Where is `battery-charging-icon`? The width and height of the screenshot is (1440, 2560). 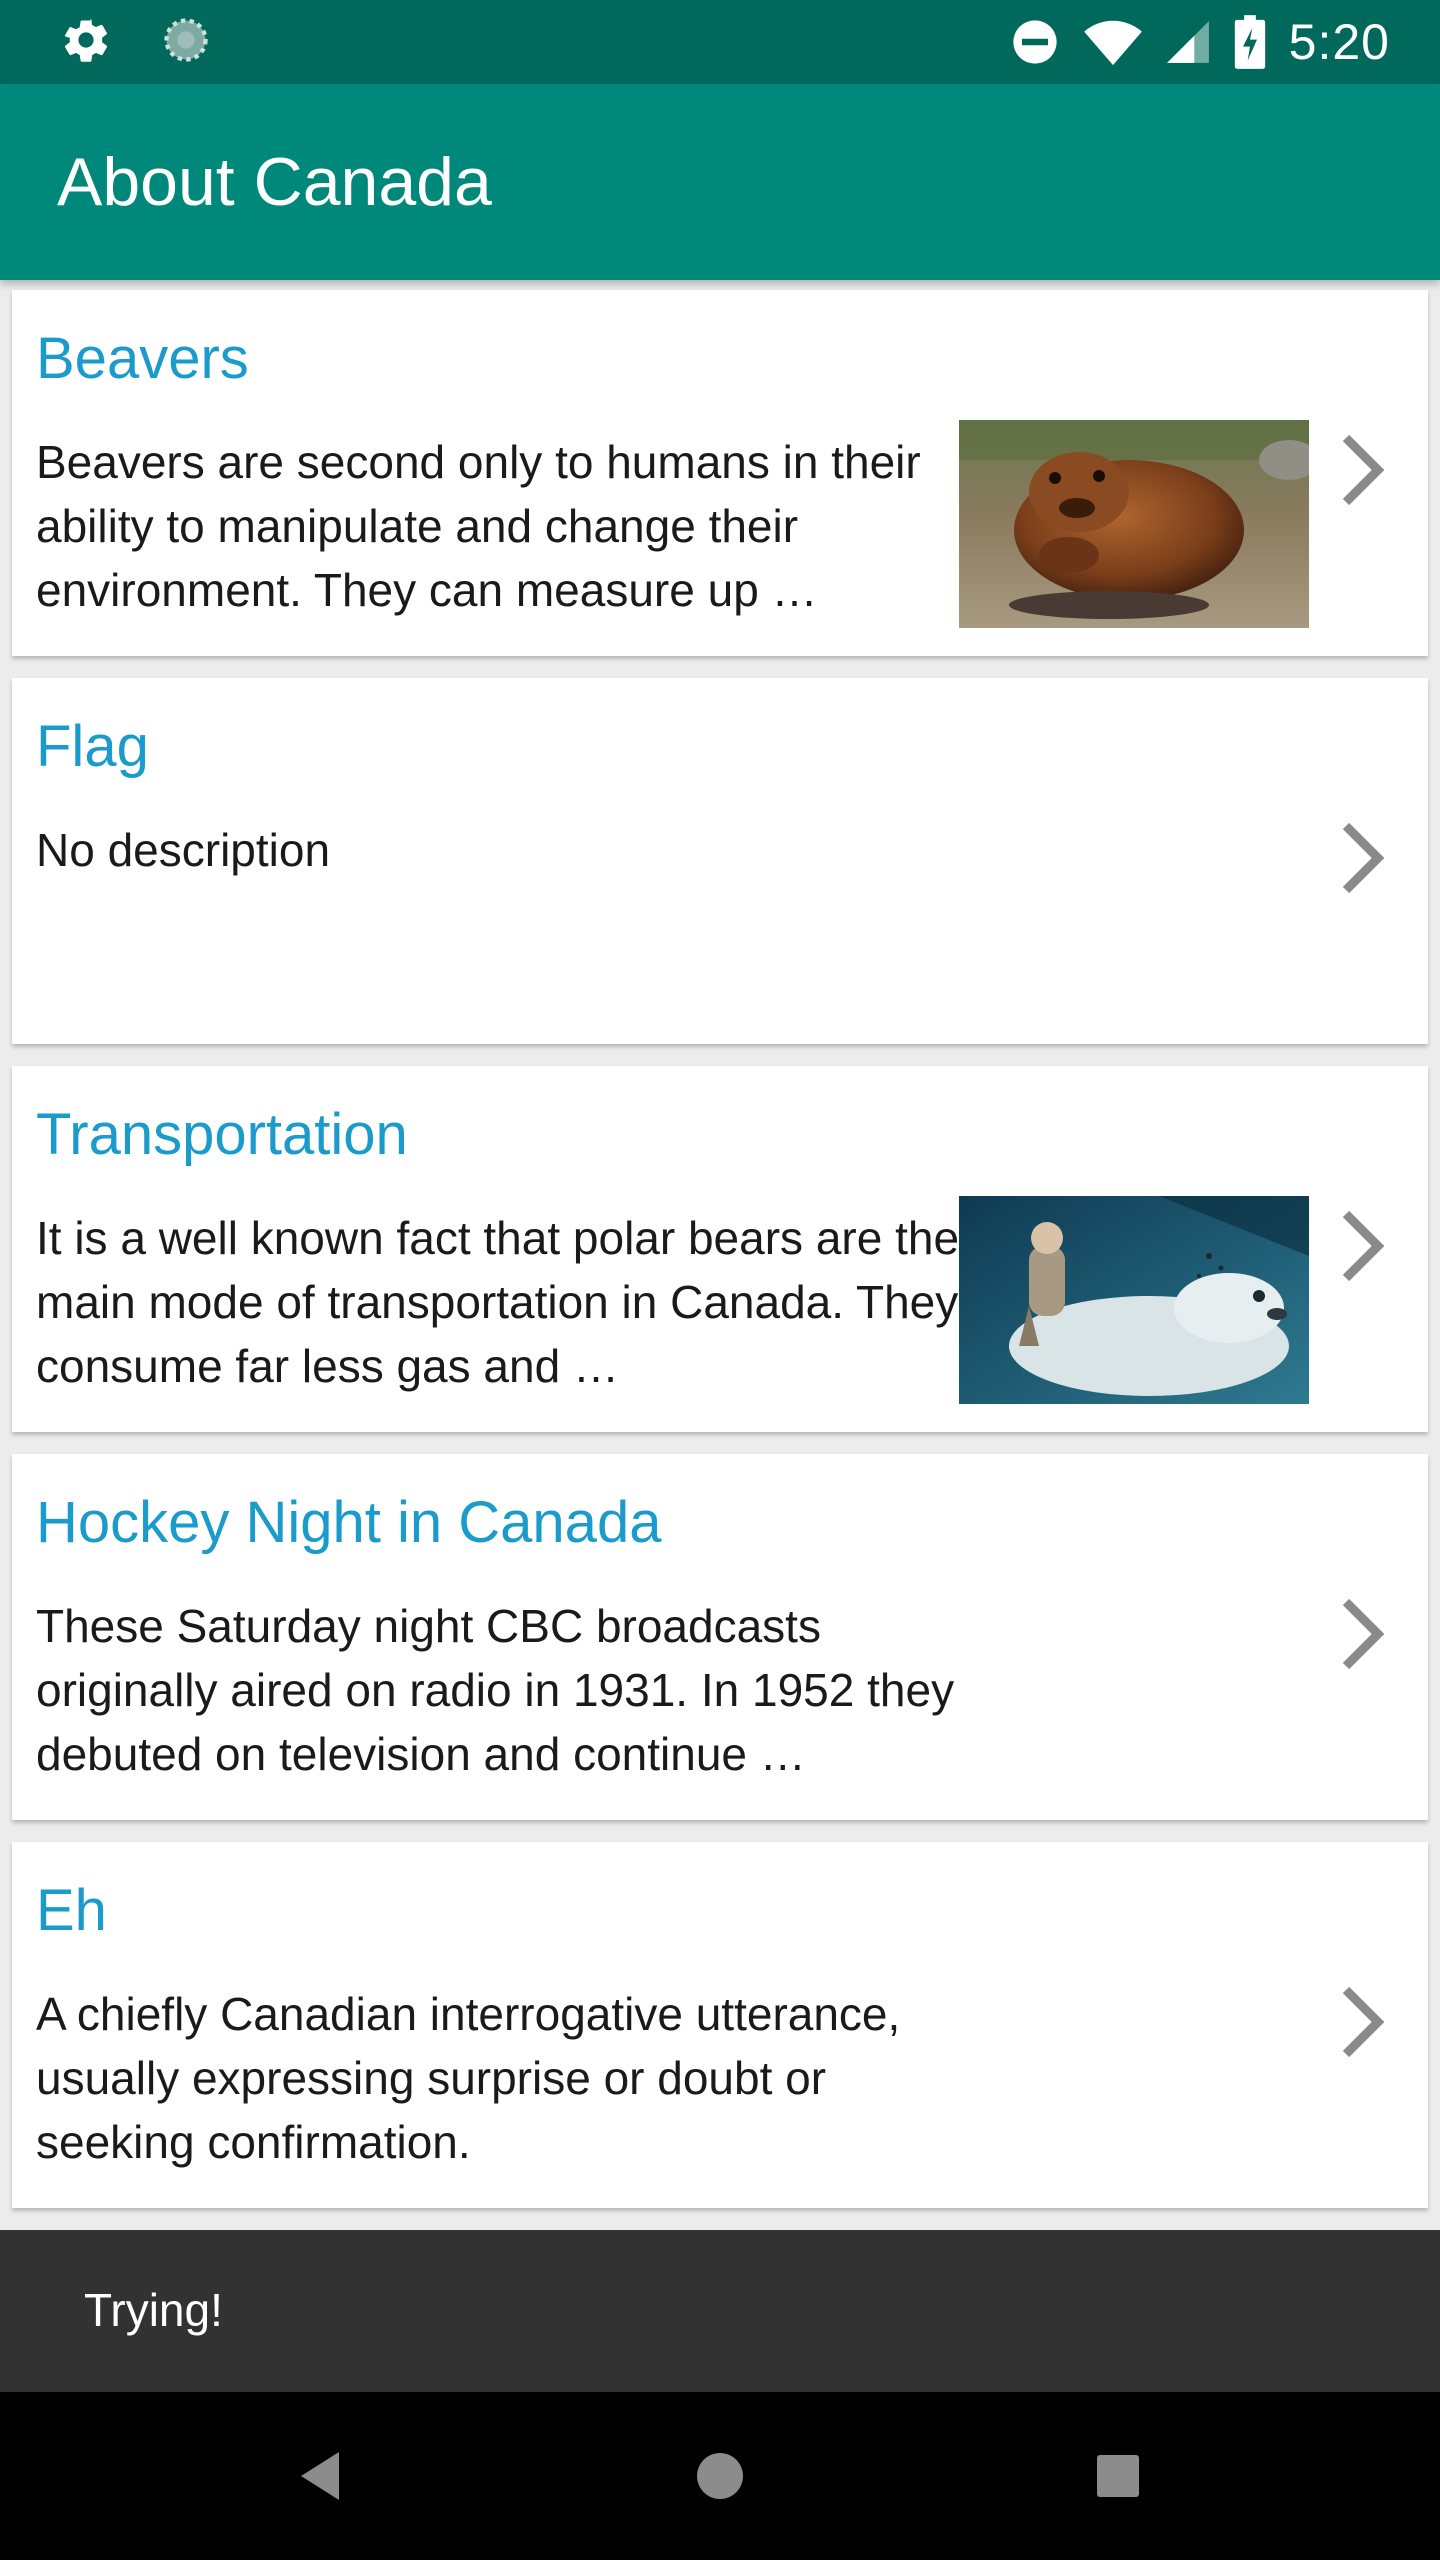
battery-charging-icon is located at coordinates (1250, 42).